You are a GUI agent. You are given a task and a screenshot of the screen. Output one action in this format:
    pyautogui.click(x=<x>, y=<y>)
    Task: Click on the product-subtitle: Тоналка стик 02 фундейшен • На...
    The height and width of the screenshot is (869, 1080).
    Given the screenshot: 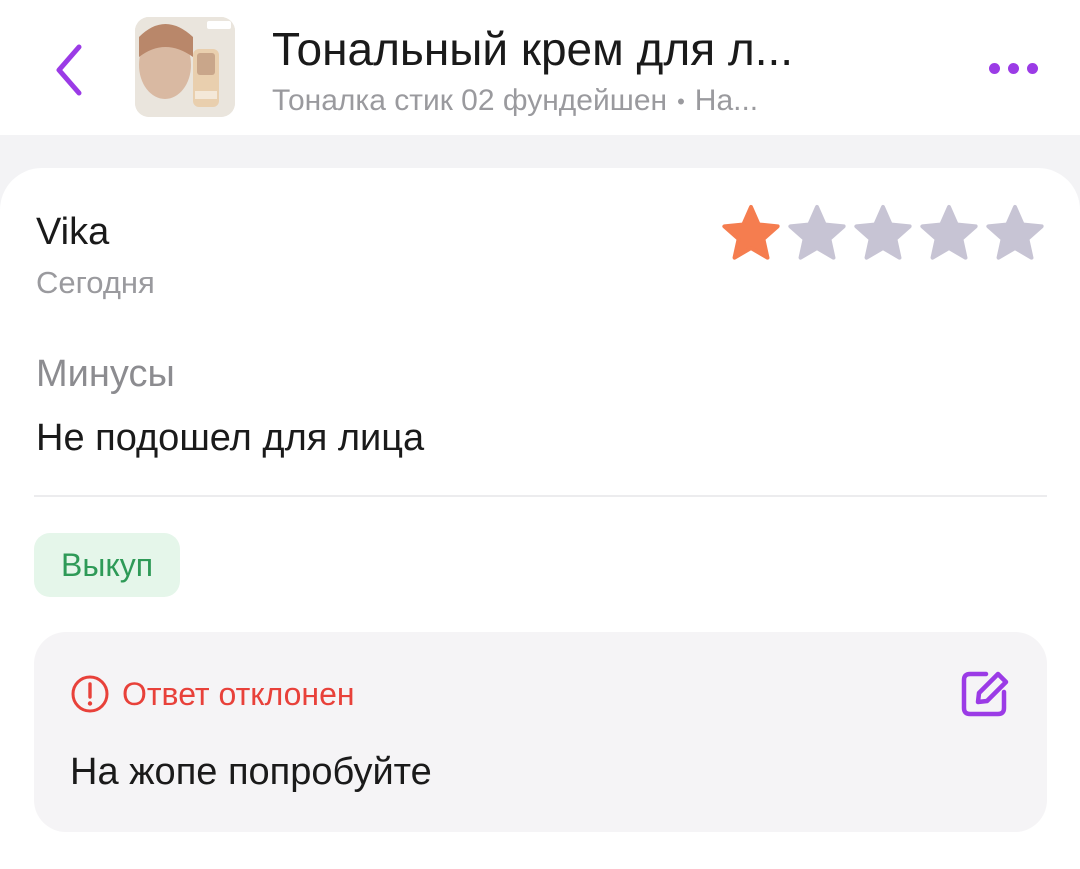 What is the action you would take?
    pyautogui.click(x=612, y=101)
    